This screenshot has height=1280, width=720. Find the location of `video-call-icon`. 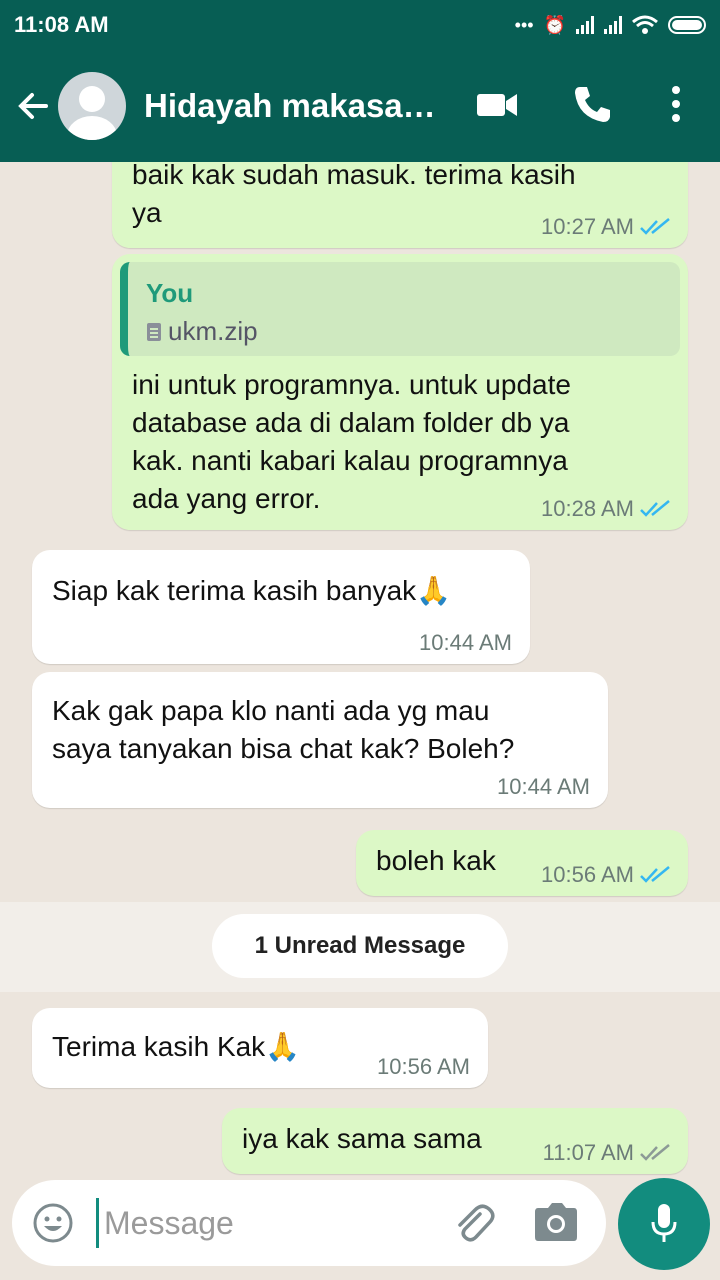

video-call-icon is located at coordinates (497, 104).